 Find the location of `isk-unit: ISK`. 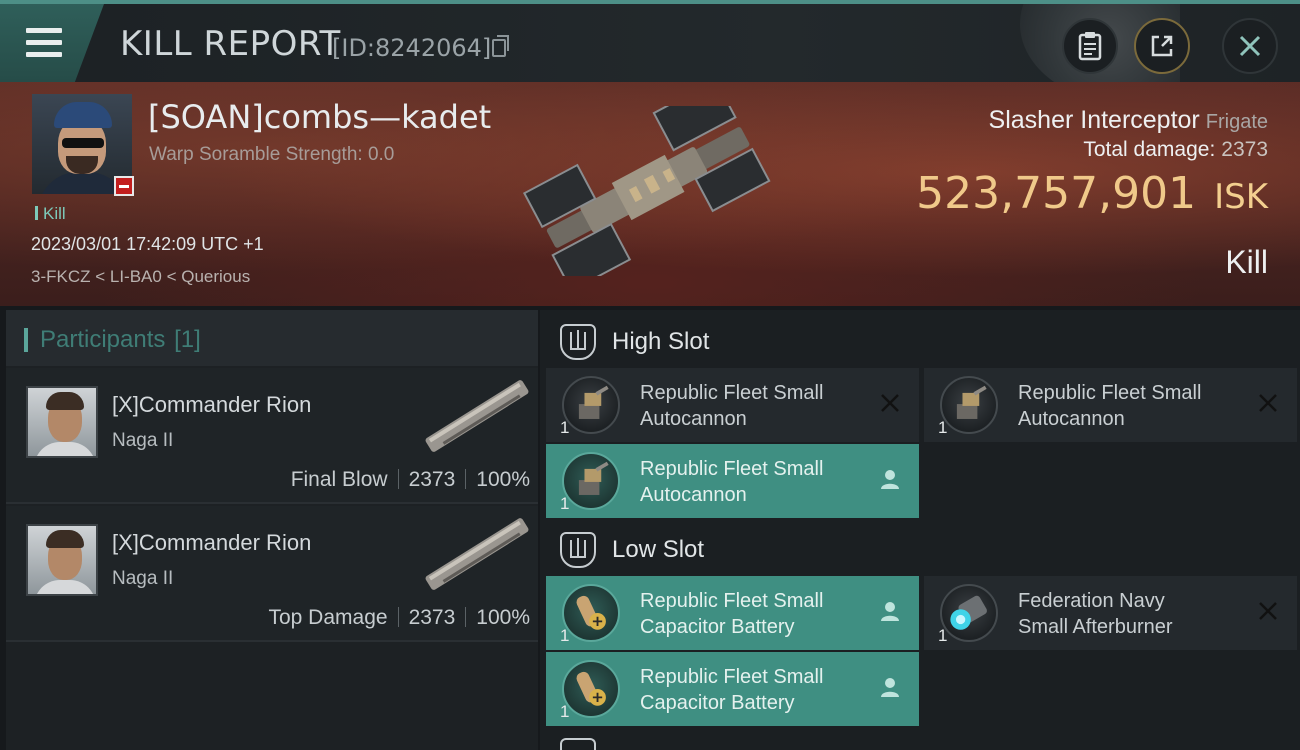

isk-unit: ISK is located at coordinates (1241, 197).